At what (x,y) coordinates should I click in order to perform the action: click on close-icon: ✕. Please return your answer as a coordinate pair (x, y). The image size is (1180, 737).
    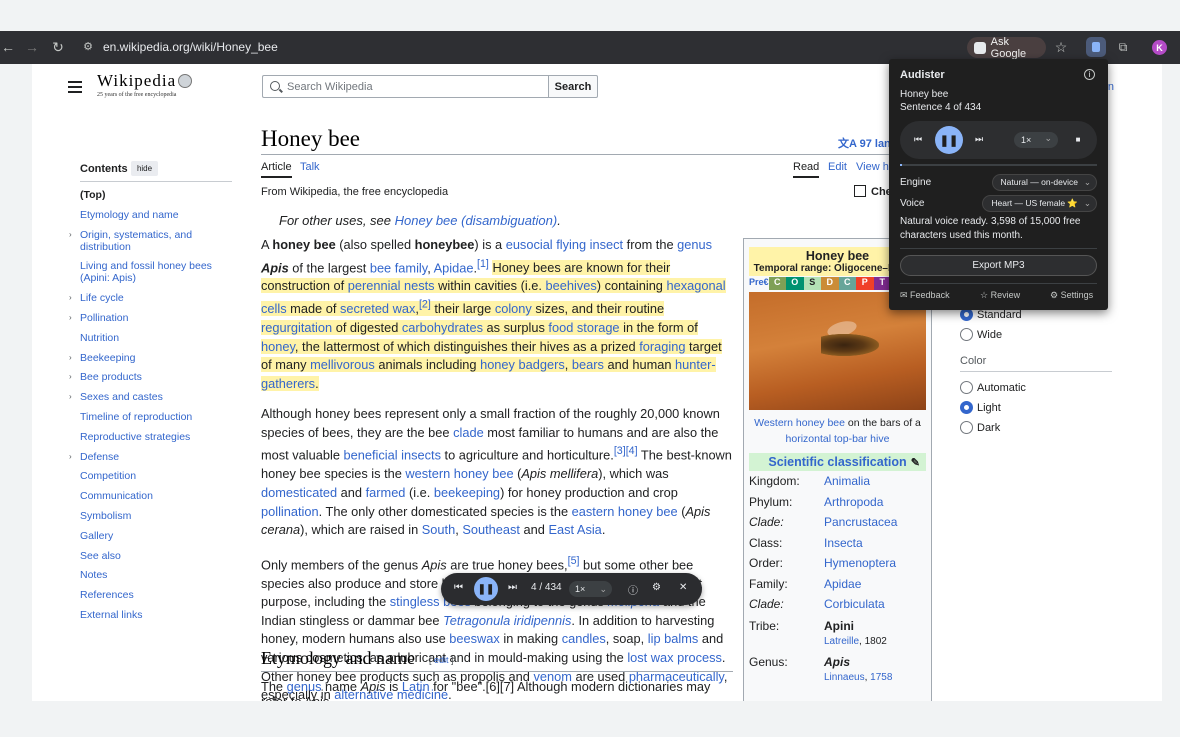
    Looking at the image, I should click on (683, 587).